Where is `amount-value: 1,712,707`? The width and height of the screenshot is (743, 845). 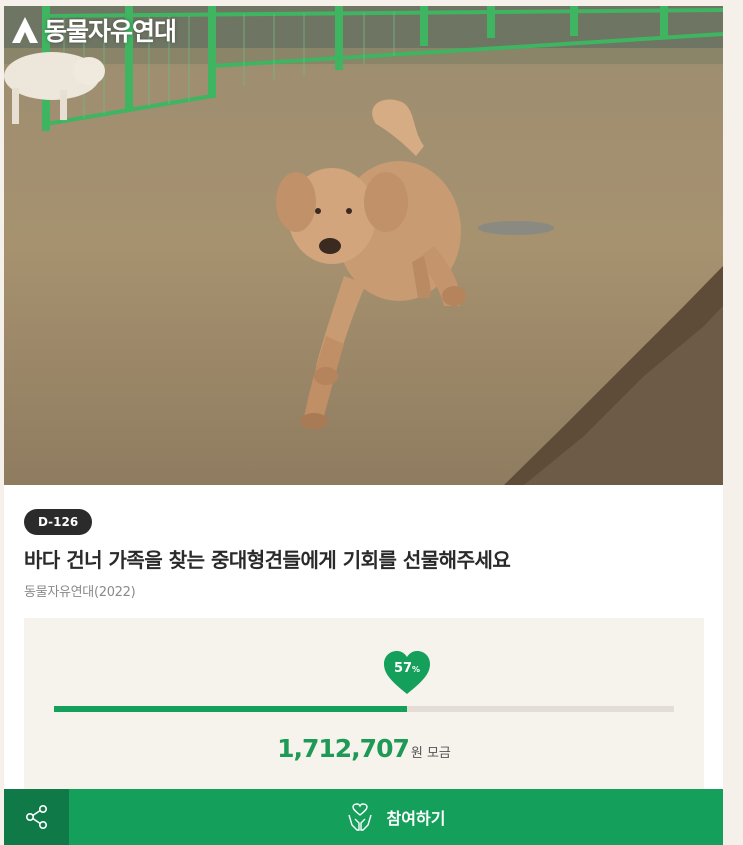 amount-value: 1,712,707 is located at coordinates (343, 748).